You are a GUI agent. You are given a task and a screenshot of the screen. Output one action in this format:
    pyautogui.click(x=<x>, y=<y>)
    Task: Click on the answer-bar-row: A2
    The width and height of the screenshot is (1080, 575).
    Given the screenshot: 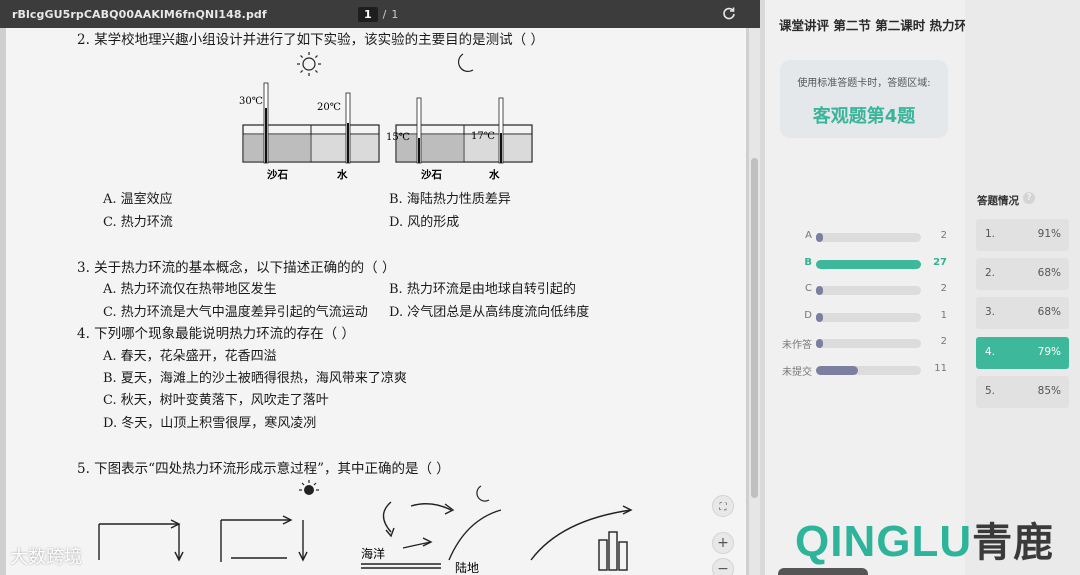 What is the action you would take?
    pyautogui.click(x=865, y=237)
    